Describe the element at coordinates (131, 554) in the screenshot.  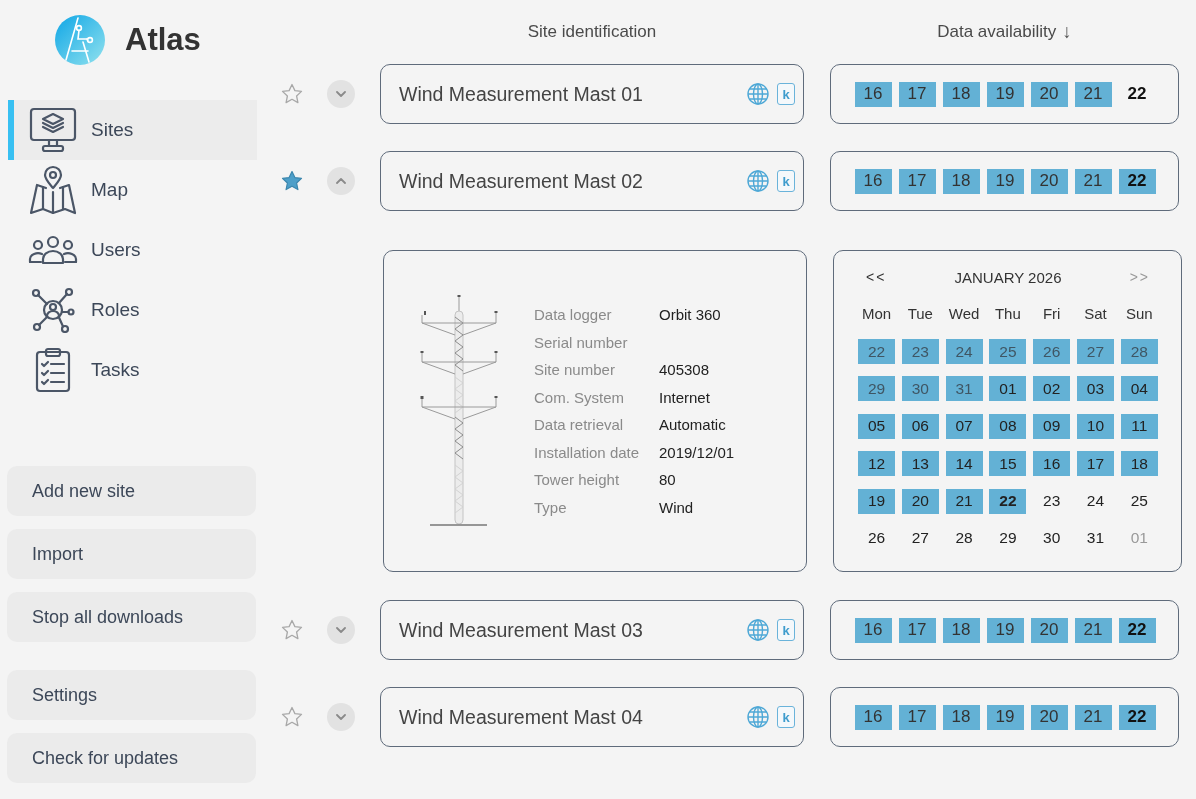
I see `sidebar-button: Import` at that location.